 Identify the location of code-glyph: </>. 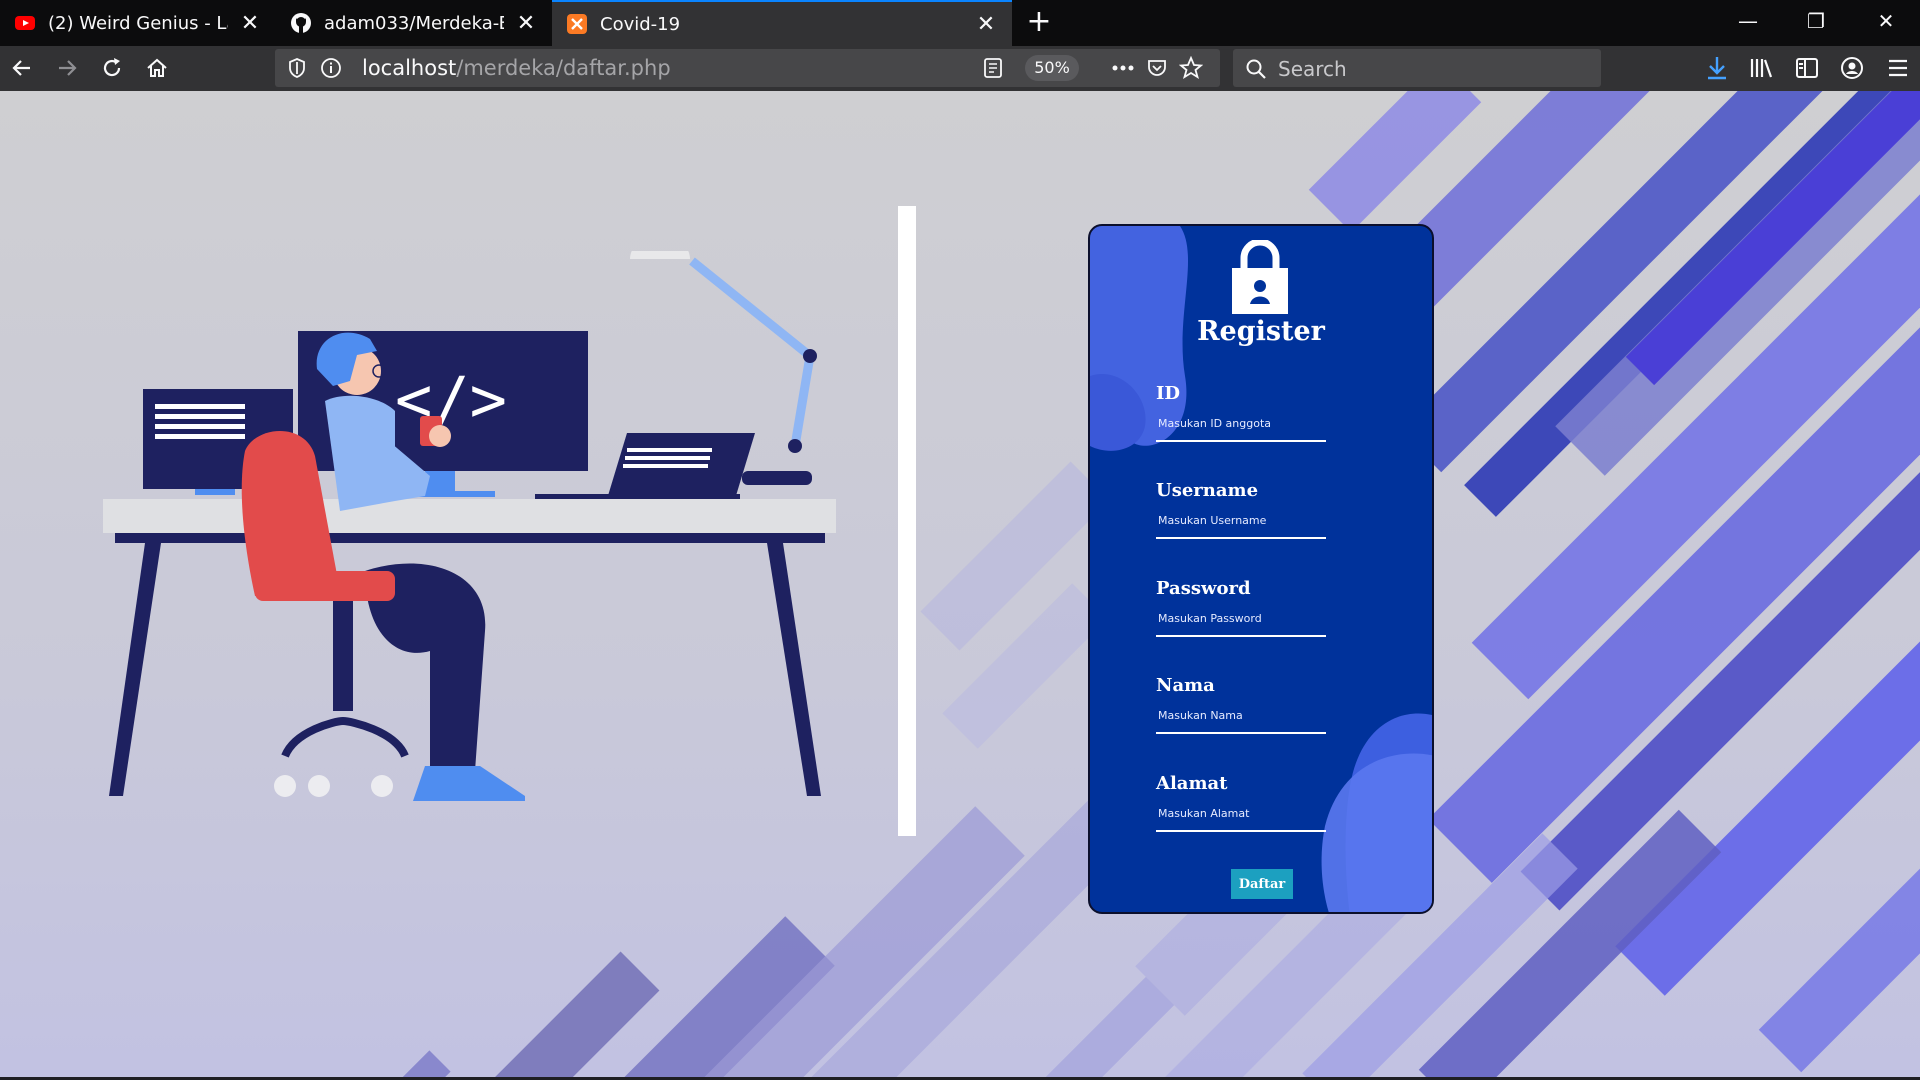
(451, 399).